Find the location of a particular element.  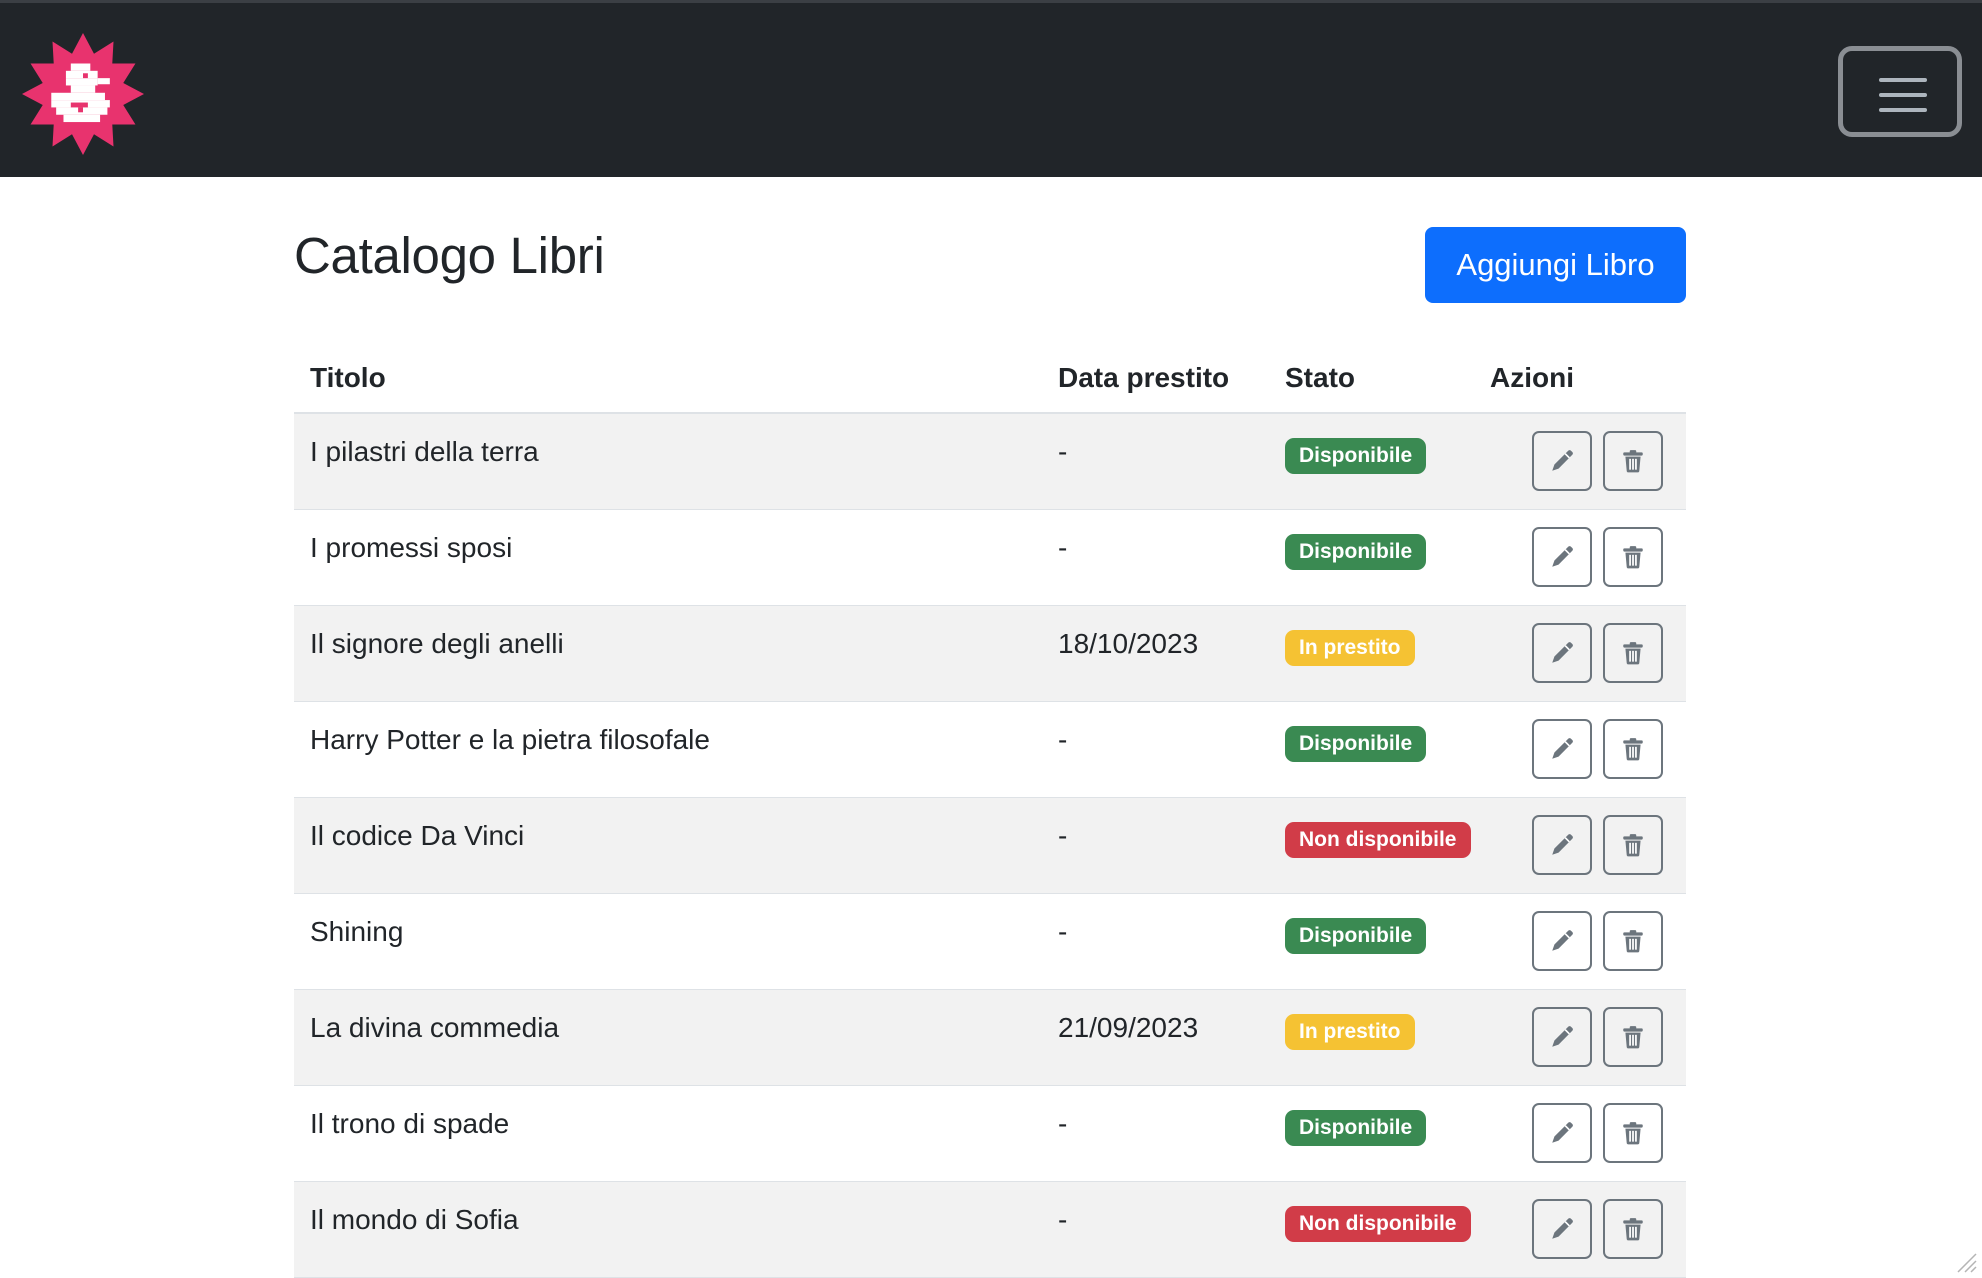

resize-grip-icon is located at coordinates (1966, 1262).